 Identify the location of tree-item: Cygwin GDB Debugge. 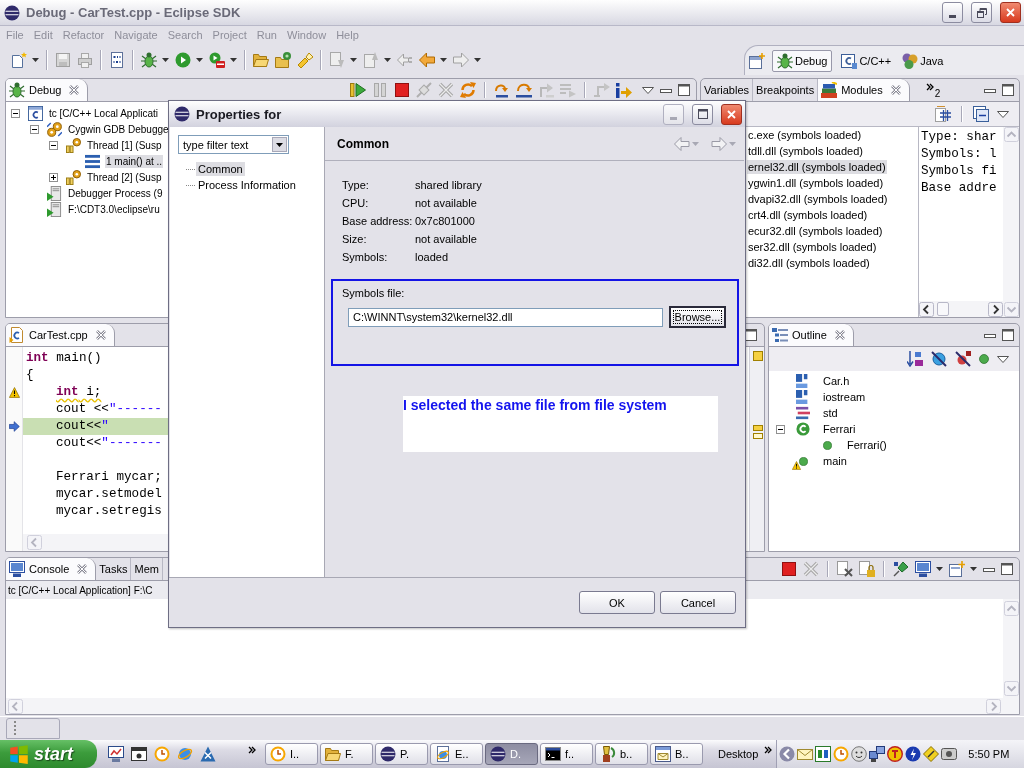
(118, 129).